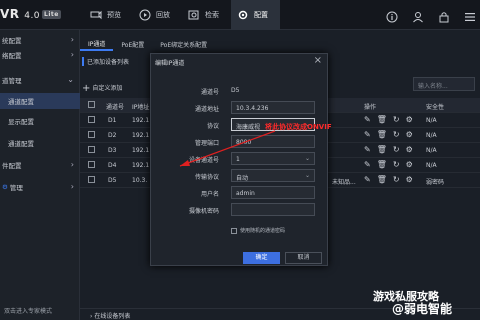  Describe the element at coordinates (40, 310) in the screenshot. I see `expert-mode-link: 双击进入专家模式` at that location.